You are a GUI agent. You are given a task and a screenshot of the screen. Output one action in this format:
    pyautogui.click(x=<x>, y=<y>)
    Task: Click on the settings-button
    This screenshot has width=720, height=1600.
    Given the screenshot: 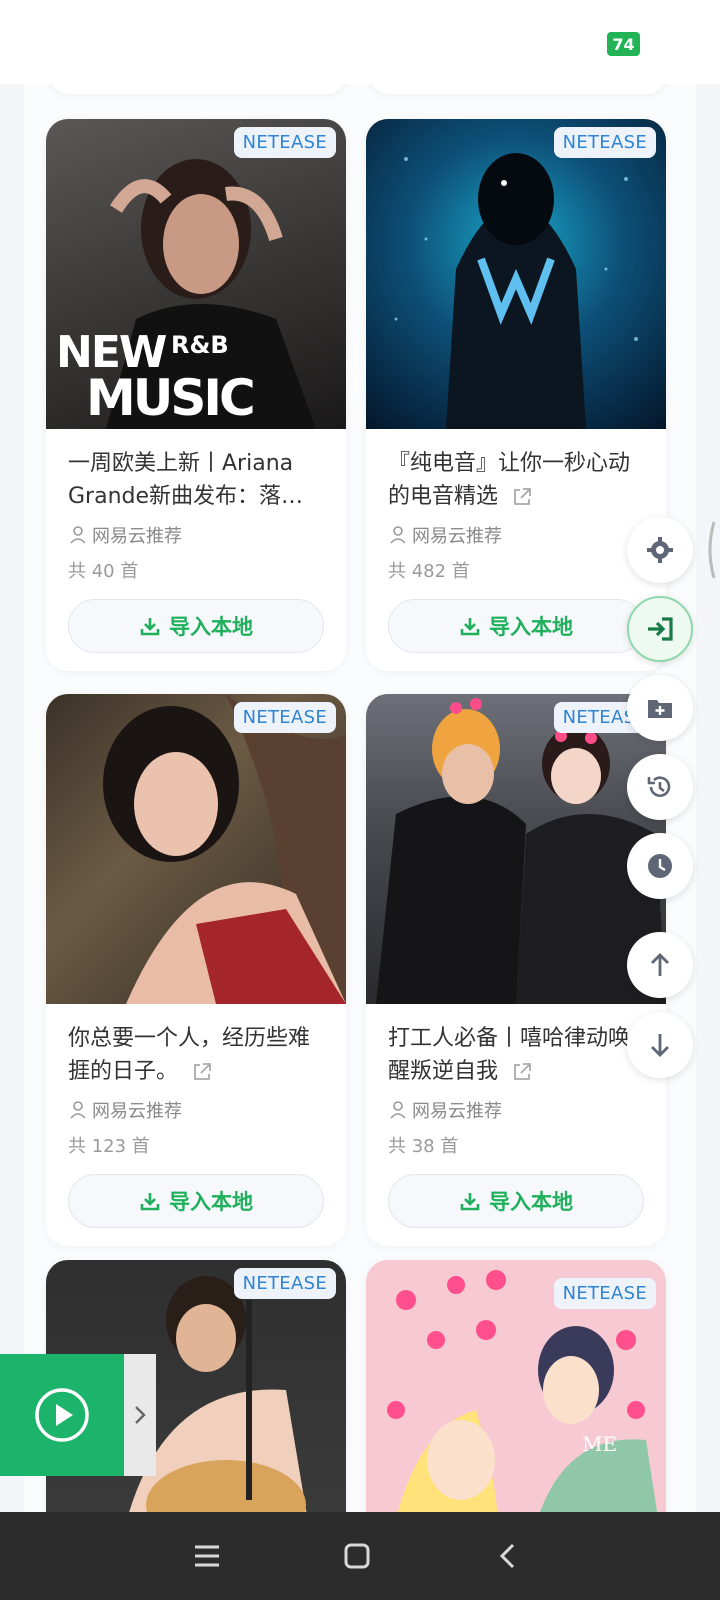 What is the action you would take?
    pyautogui.click(x=660, y=550)
    